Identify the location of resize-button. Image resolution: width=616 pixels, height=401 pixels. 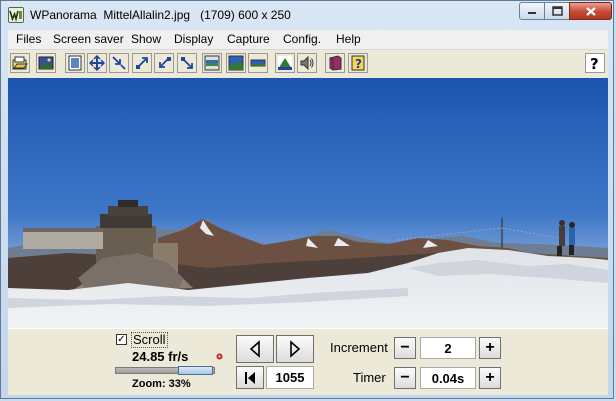
(97, 63).